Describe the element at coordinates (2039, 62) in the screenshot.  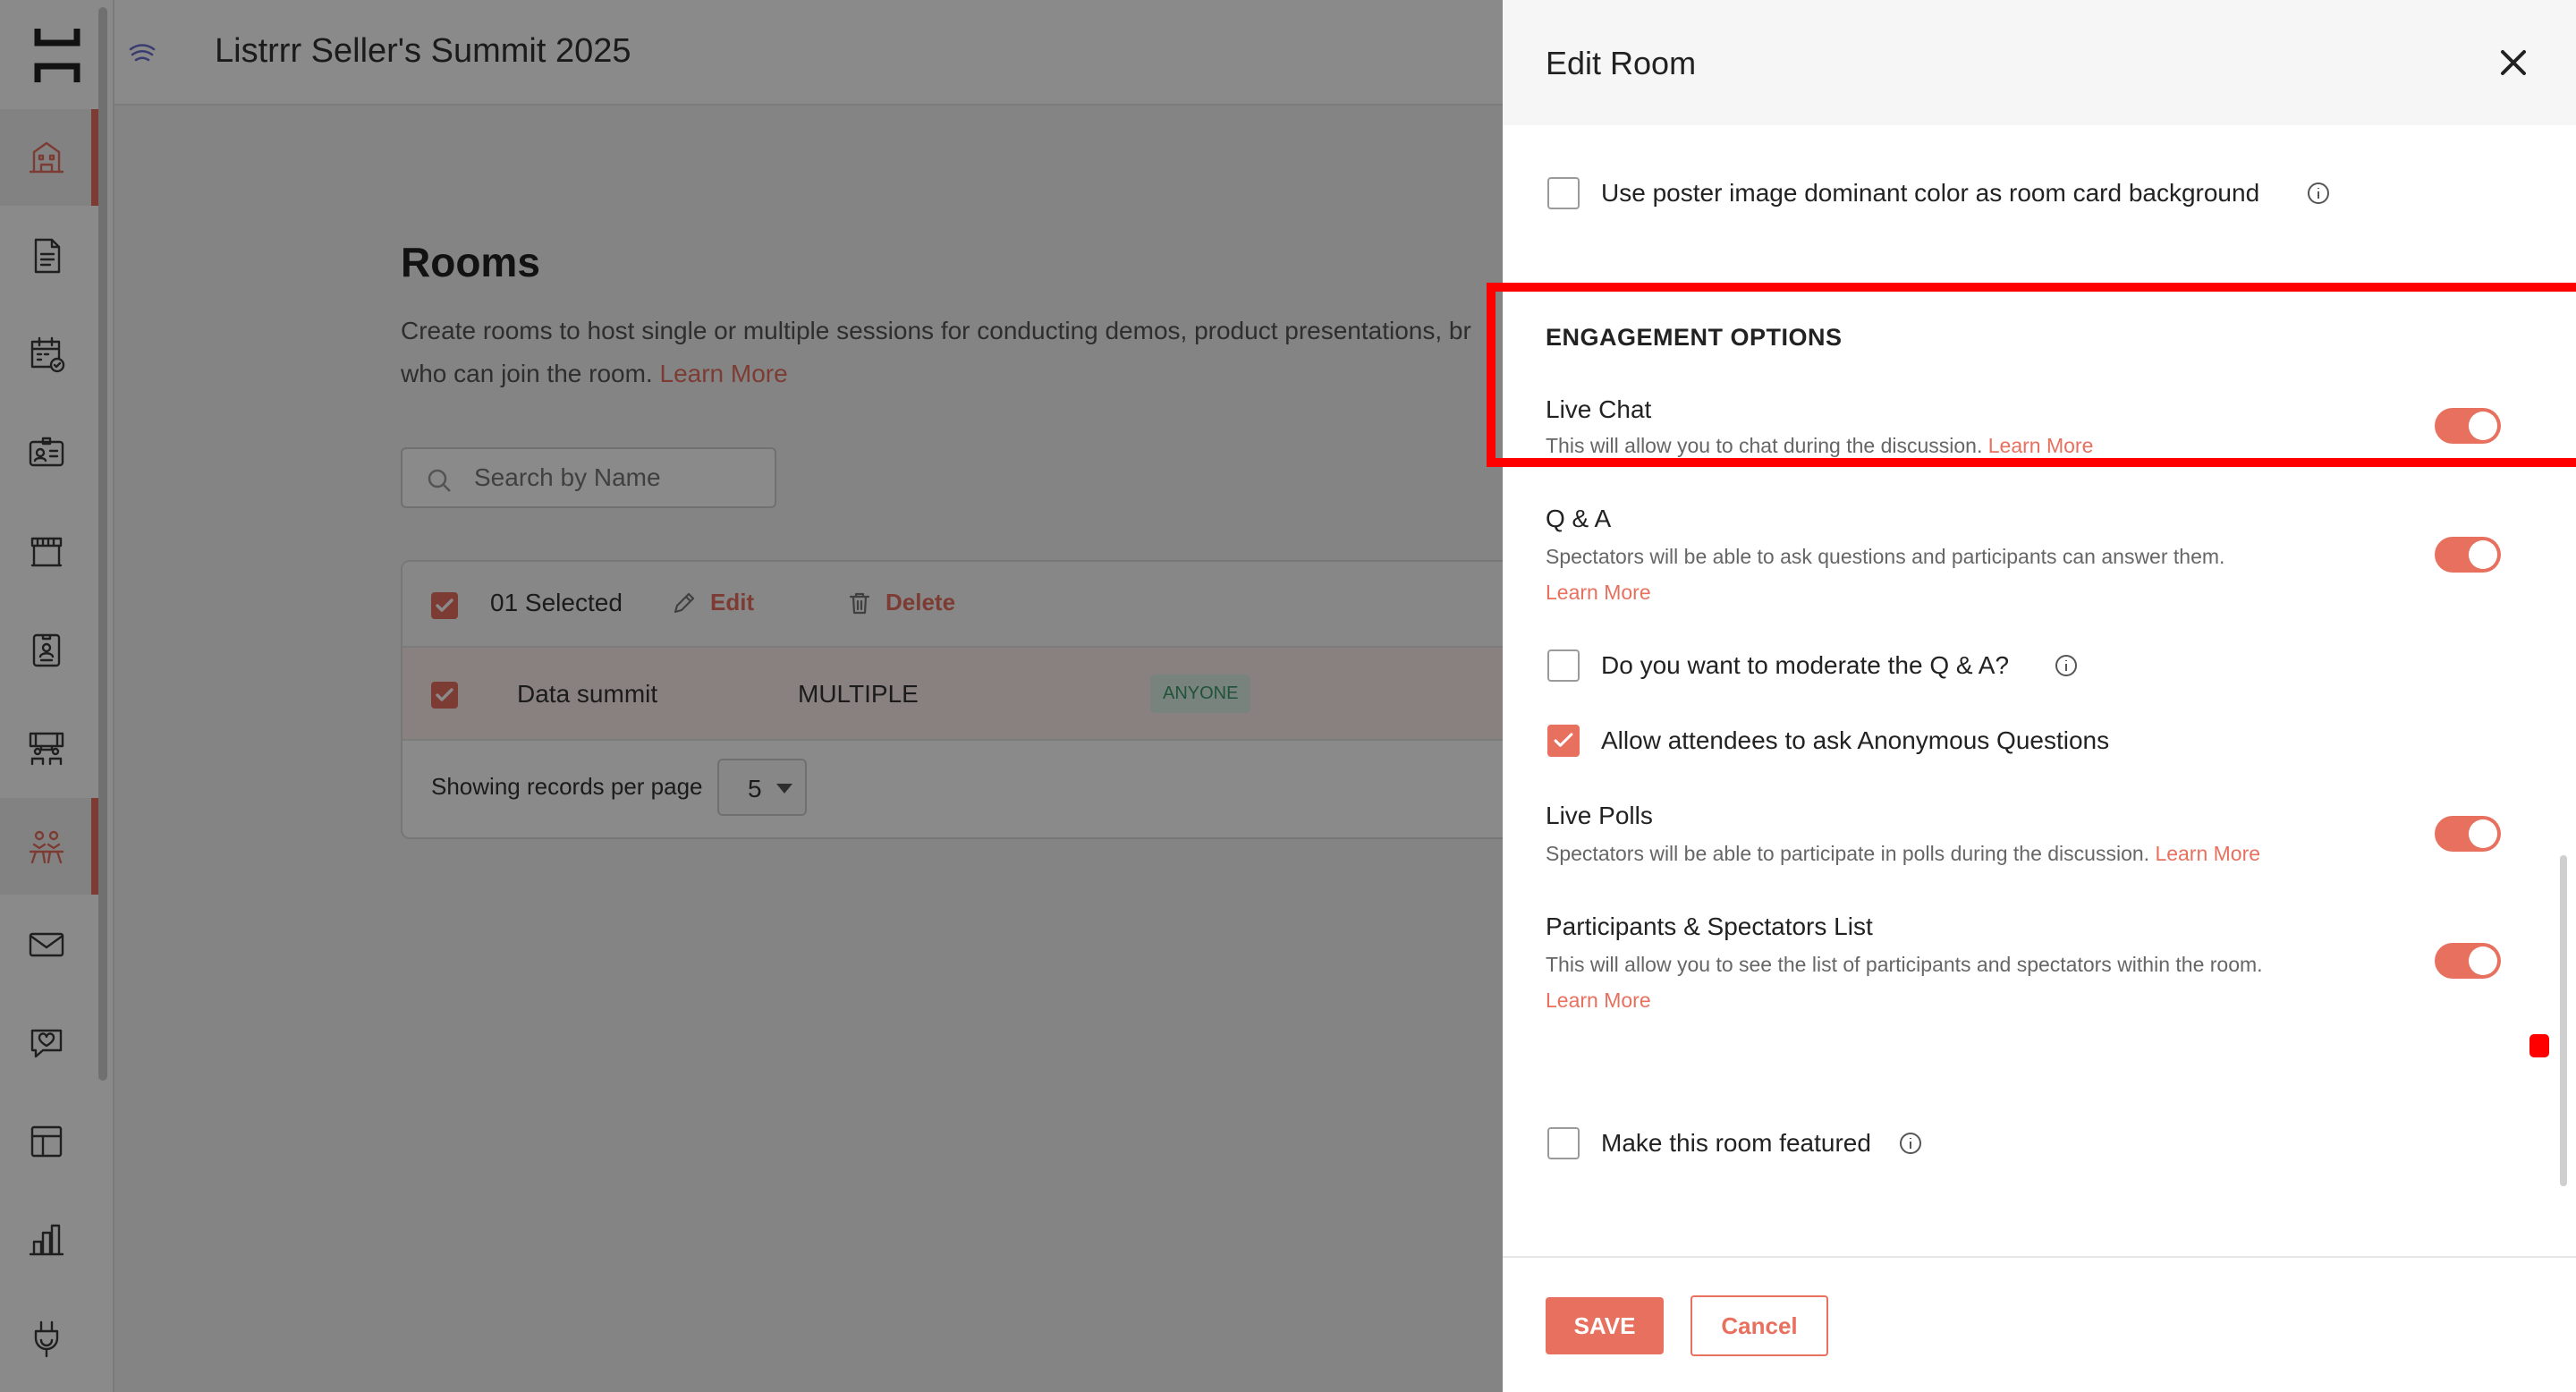
I see `drawer-header: Edit Room` at that location.